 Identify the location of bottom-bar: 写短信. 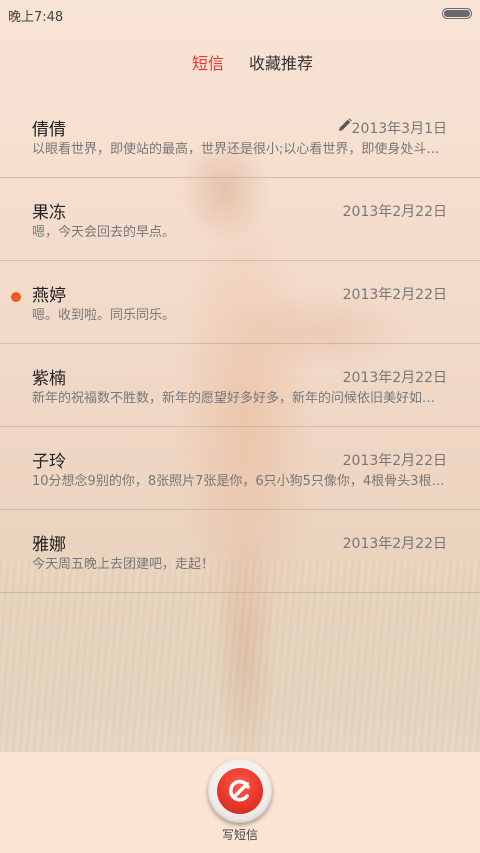
(240, 802).